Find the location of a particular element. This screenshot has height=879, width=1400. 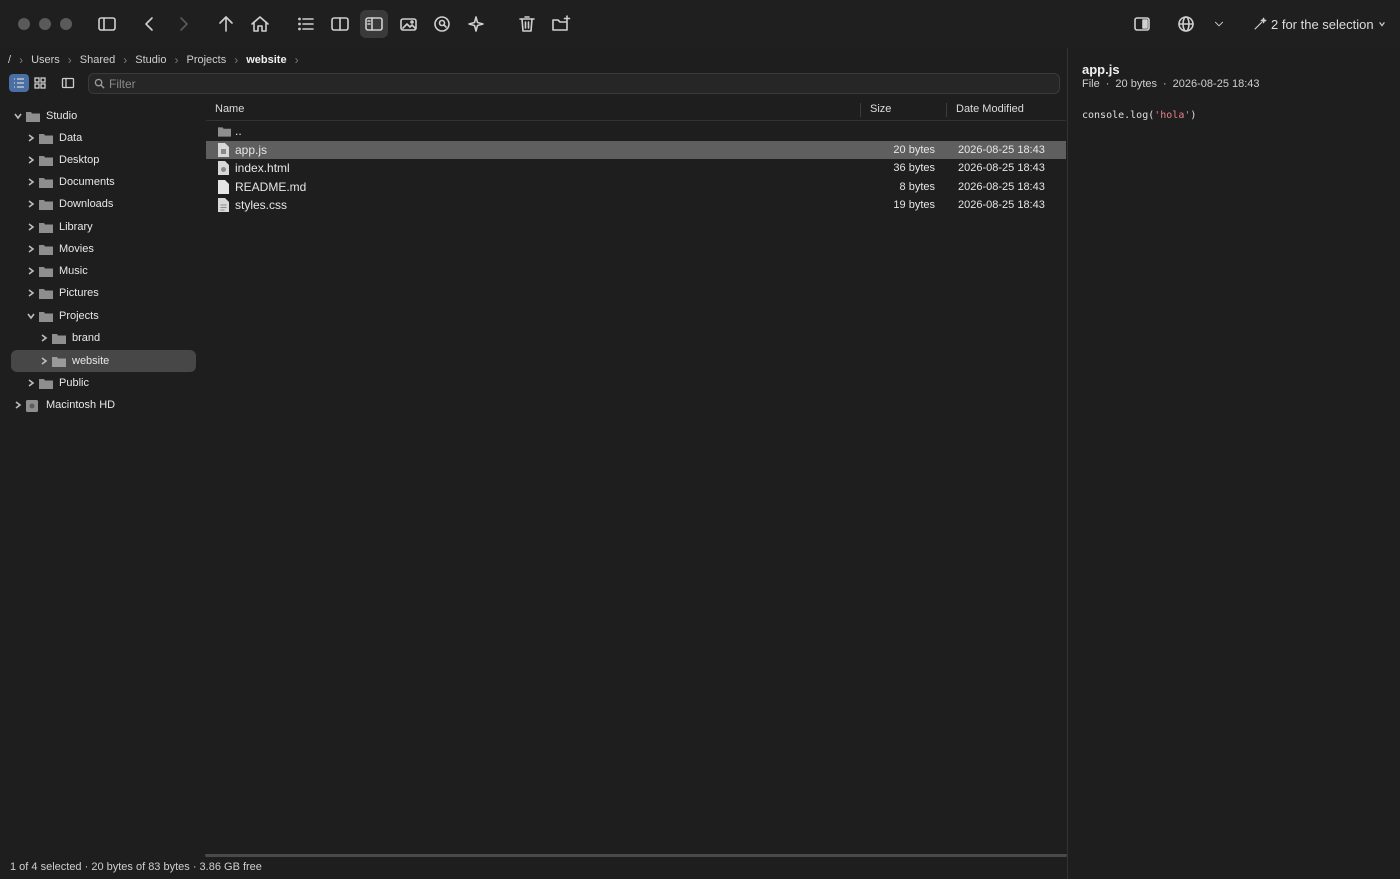

back-button is located at coordinates (150, 24).